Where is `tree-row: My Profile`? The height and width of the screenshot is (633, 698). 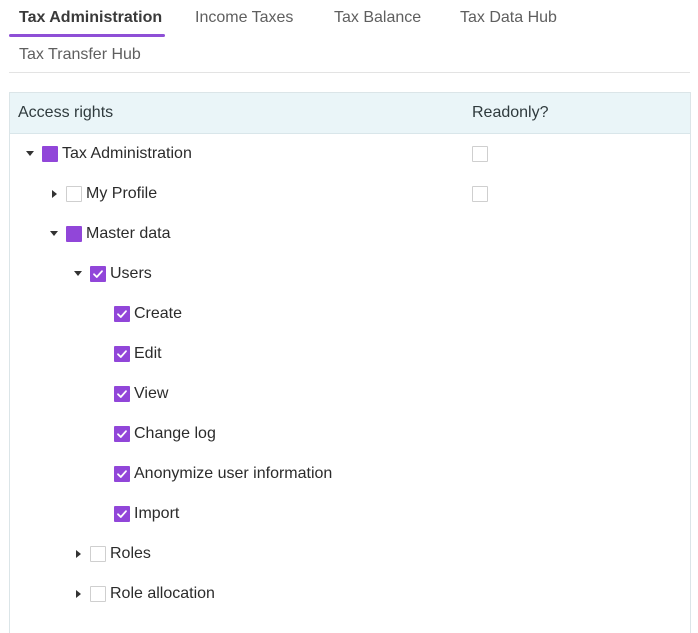 tree-row: My Profile is located at coordinates (350, 194).